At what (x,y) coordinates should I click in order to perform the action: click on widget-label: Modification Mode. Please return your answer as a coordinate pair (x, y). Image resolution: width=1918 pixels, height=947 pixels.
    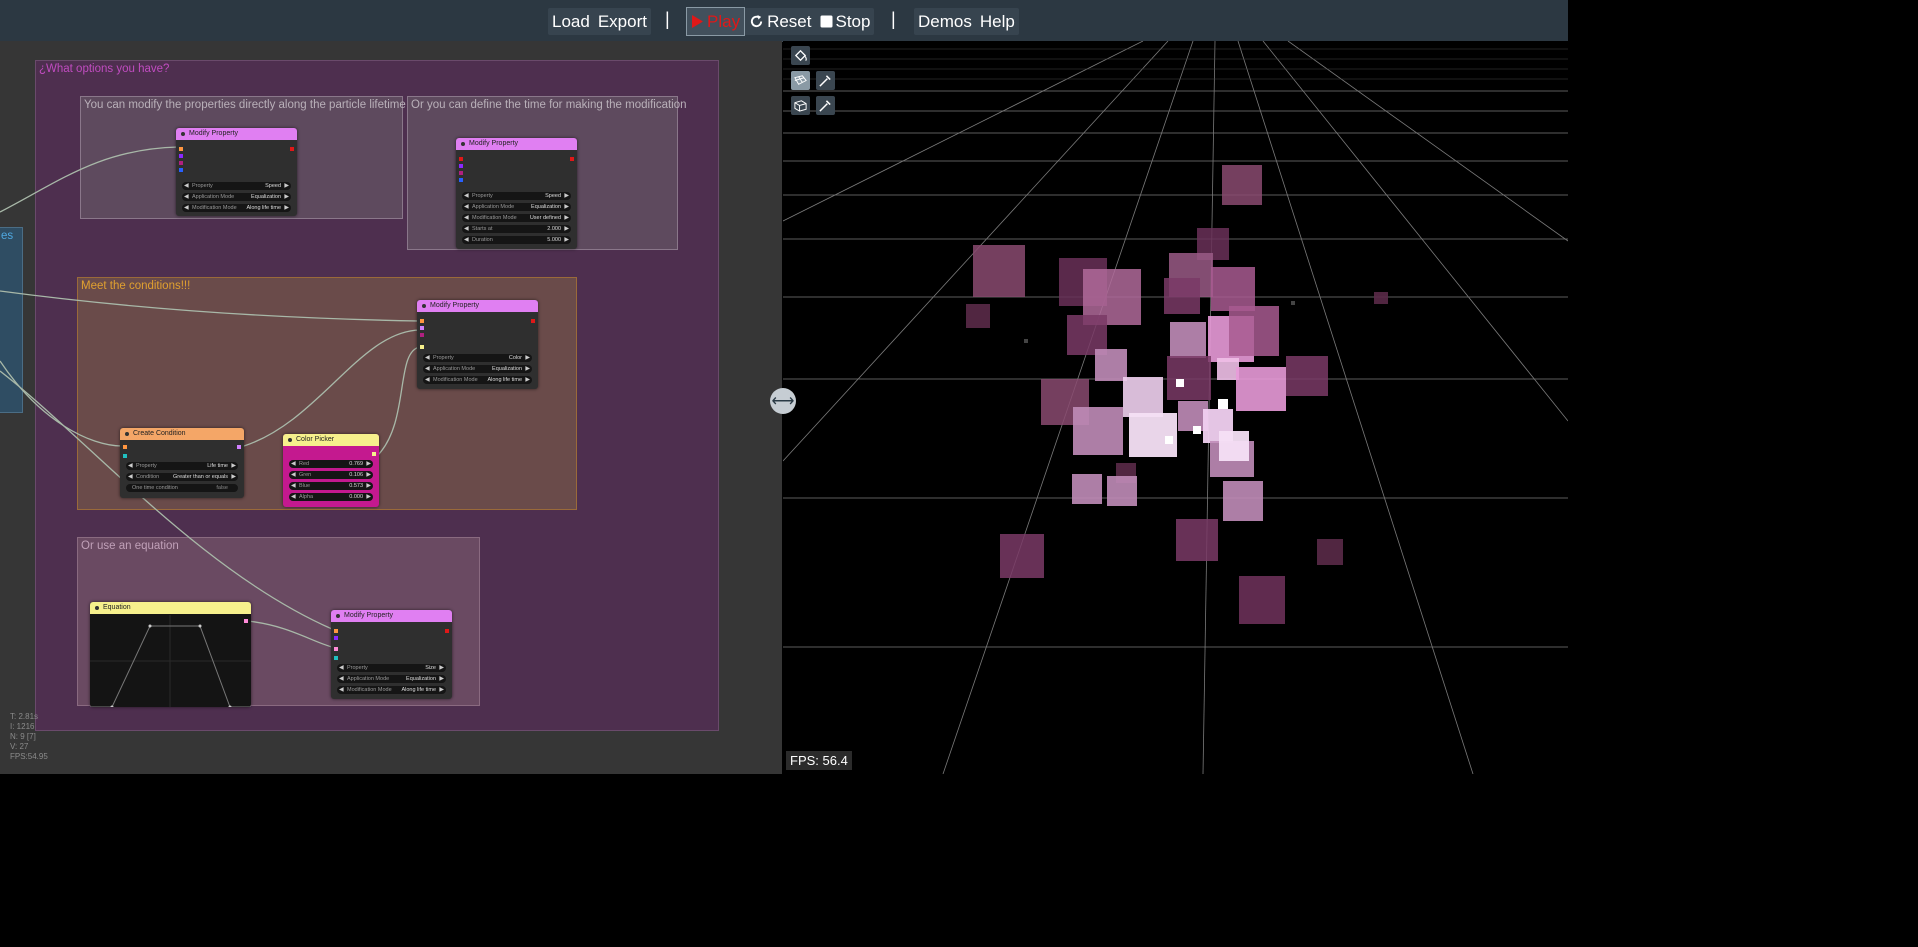
    Looking at the image, I should click on (214, 208).